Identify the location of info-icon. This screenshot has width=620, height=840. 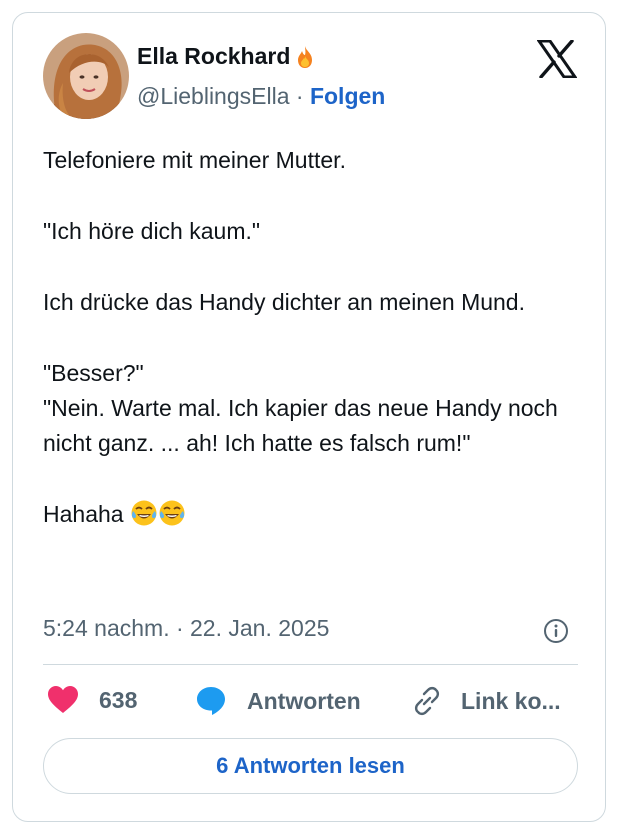
(556, 631).